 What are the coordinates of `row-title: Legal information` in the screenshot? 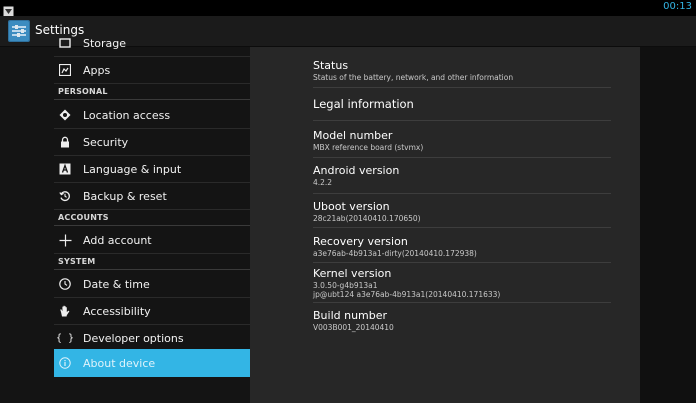 It's located at (363, 104).